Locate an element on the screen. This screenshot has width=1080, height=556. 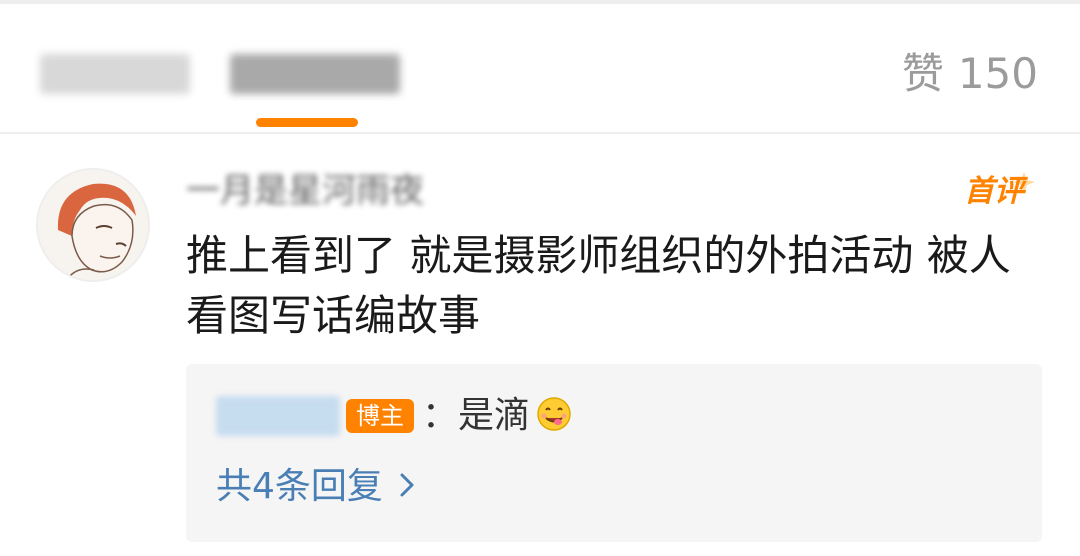
avatar is located at coordinates (93, 225).